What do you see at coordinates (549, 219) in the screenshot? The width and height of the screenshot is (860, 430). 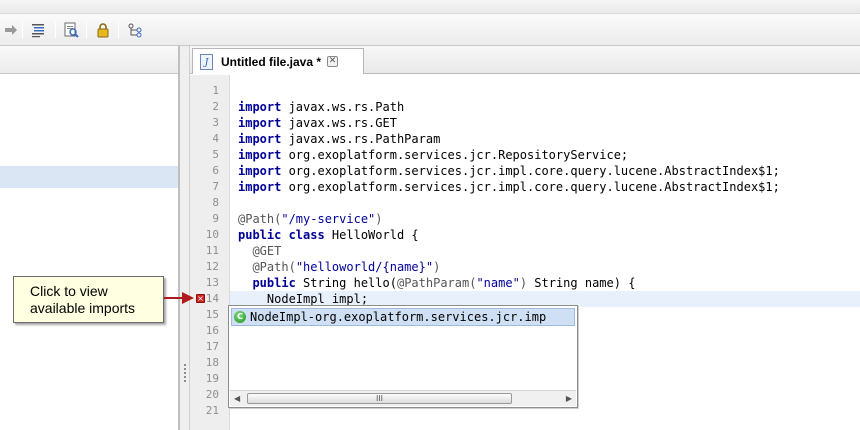 I see `code-line-9: @Path("/my-service")` at bounding box center [549, 219].